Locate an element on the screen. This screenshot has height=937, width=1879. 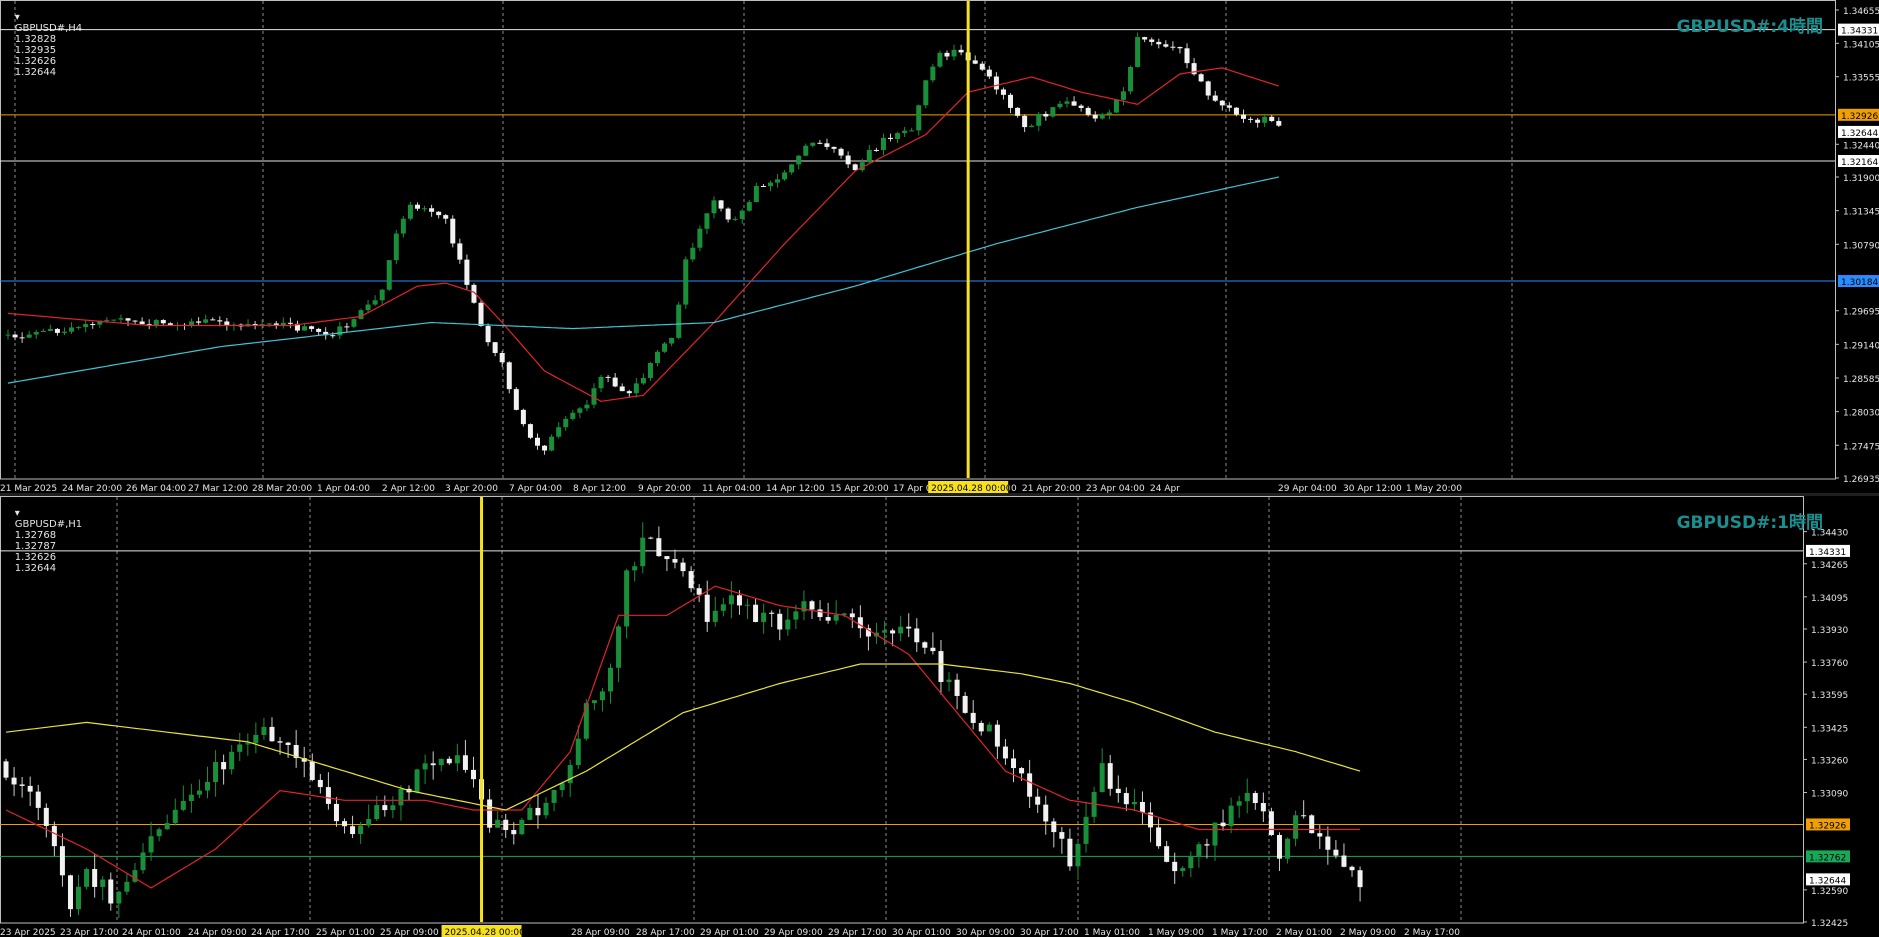
h4-price-label: 1.32164 is located at coordinates (1859, 163).